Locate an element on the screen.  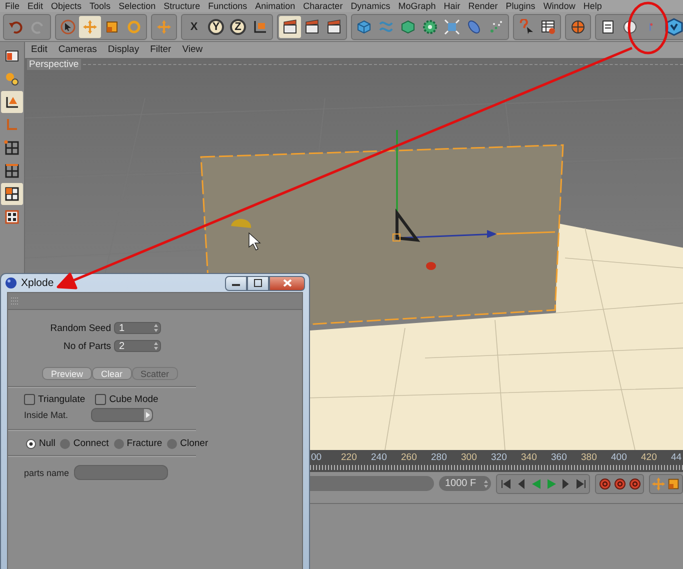
axis-gizmo is located at coordinates (474, 186).